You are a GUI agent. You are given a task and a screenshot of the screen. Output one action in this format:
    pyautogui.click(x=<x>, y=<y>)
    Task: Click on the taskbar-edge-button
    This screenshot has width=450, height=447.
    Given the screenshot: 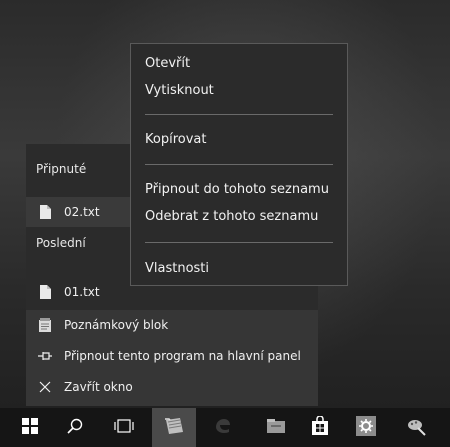 What is the action you would take?
    pyautogui.click(x=223, y=427)
    